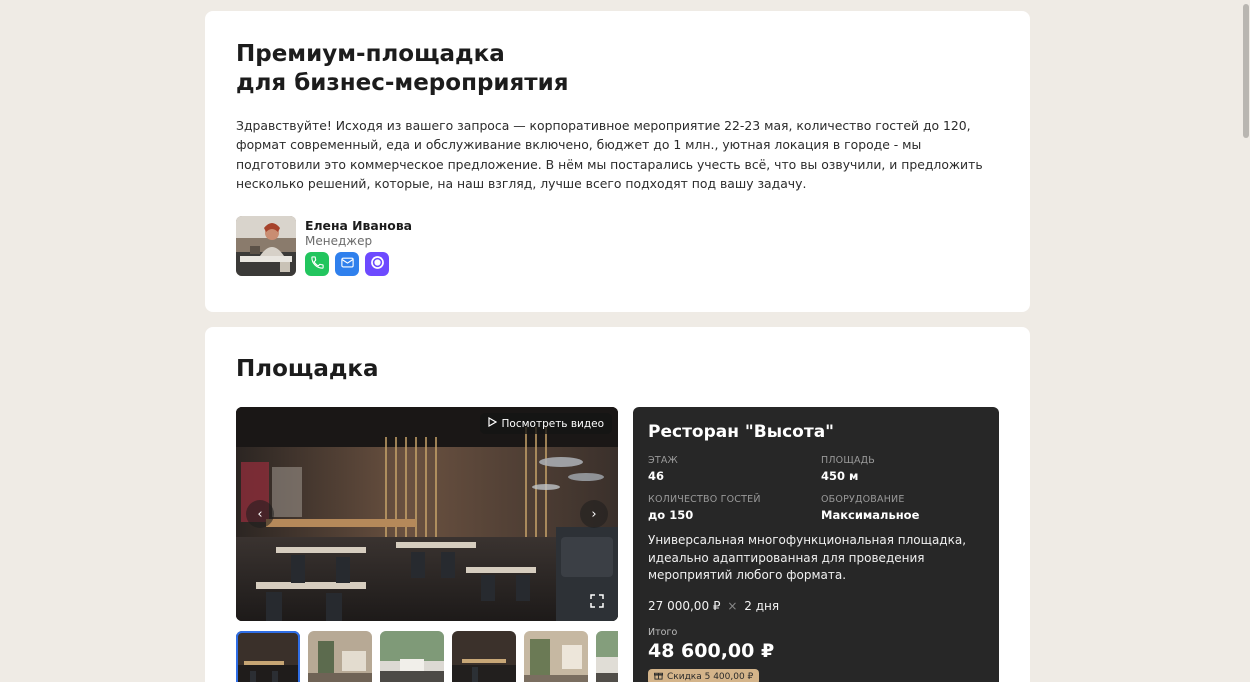 The image size is (1250, 682). I want to click on page-title-line1: Премиум-площадка, so click(370, 54).